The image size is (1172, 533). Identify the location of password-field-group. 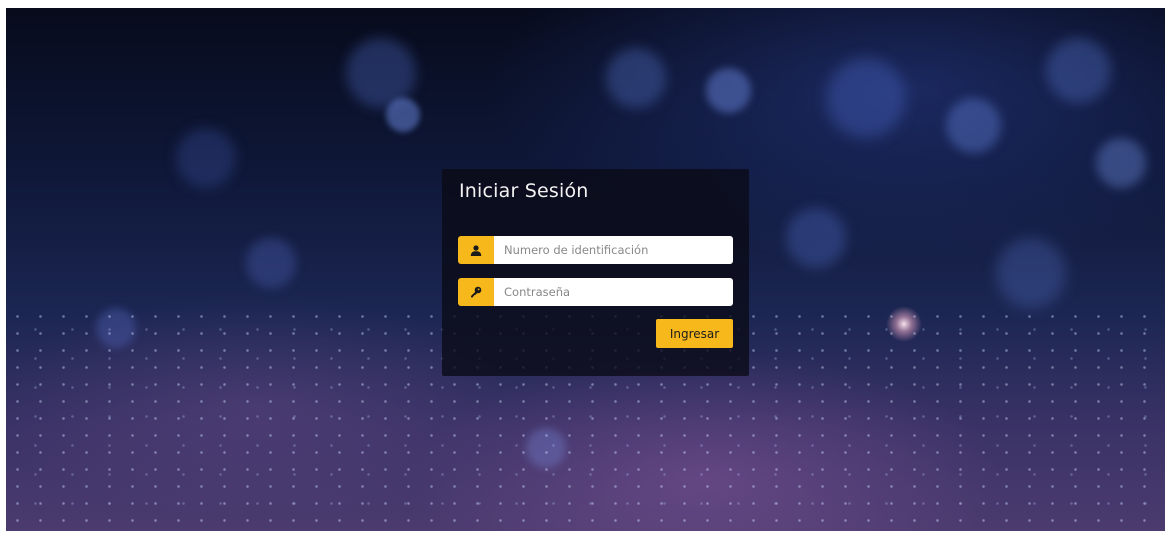
(595, 292).